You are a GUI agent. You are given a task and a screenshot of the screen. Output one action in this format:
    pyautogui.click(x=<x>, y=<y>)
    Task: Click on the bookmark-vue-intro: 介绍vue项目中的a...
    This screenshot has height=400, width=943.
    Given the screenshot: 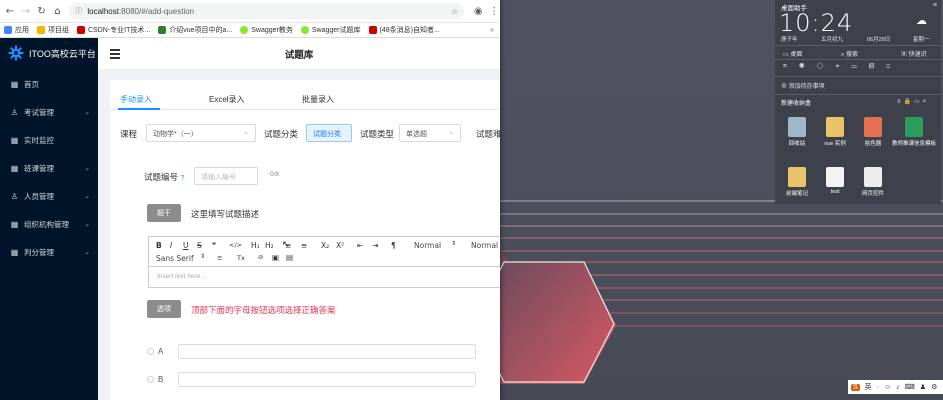 What is the action you would take?
    pyautogui.click(x=195, y=30)
    